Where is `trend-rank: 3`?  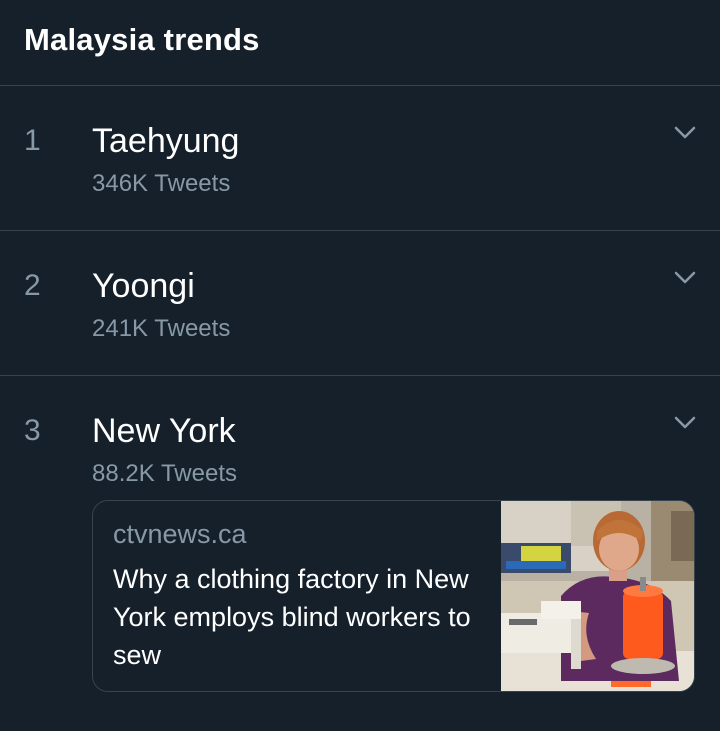
trend-rank: 3 is located at coordinates (32, 430).